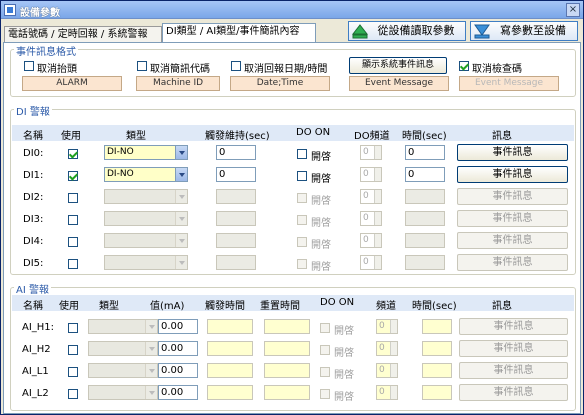 Image resolution: width=584 pixels, height=415 pixels. What do you see at coordinates (29, 66) in the screenshot?
I see `cancel-header-checkbox` at bounding box center [29, 66].